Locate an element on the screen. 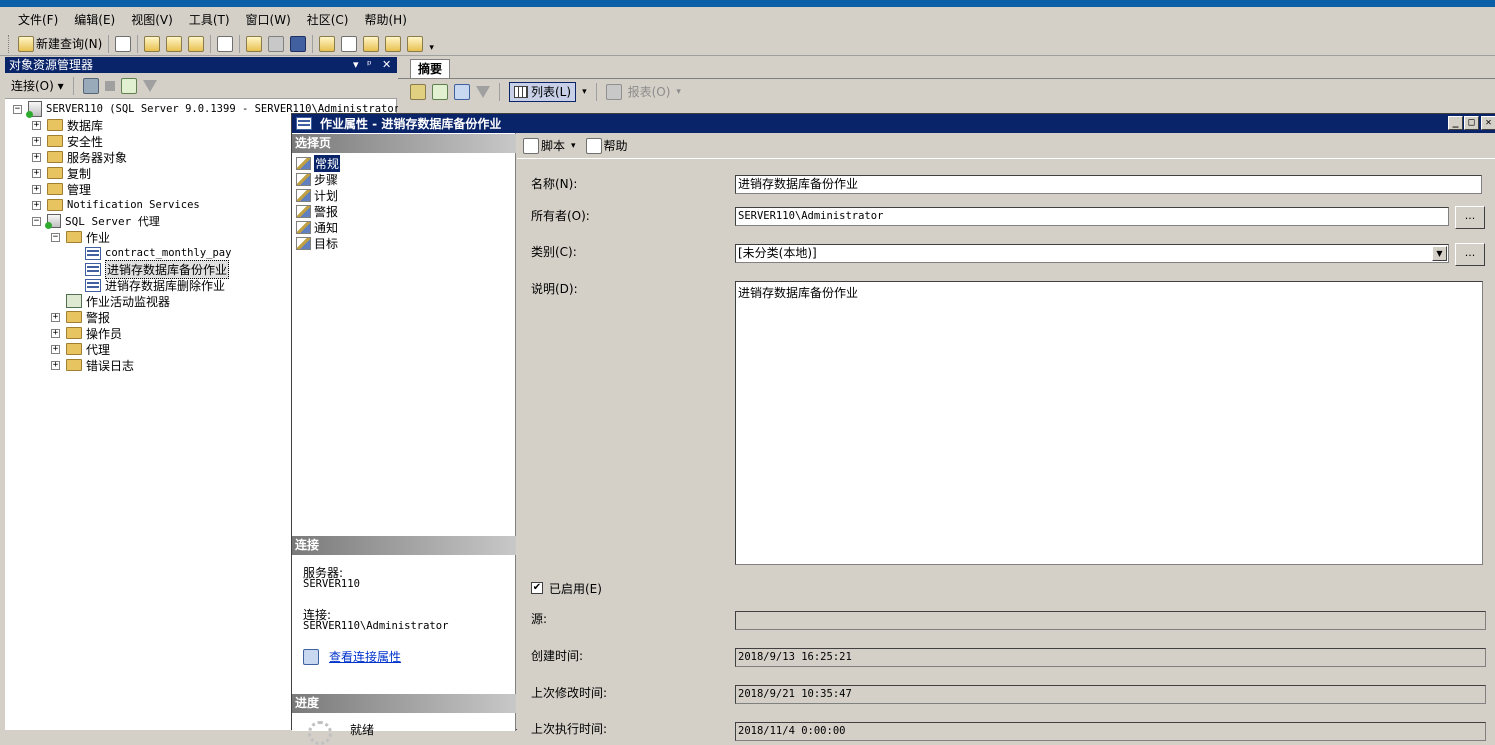  view-connection-properties-link: 查看连接属性 is located at coordinates (365, 656).